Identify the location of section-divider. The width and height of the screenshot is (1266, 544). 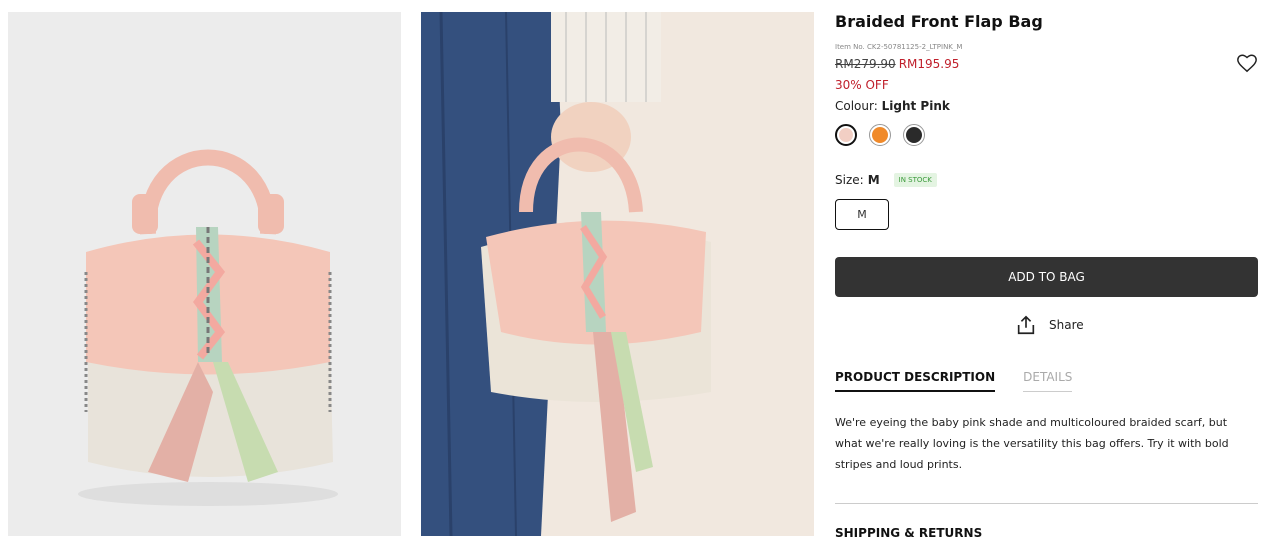
(1046, 503).